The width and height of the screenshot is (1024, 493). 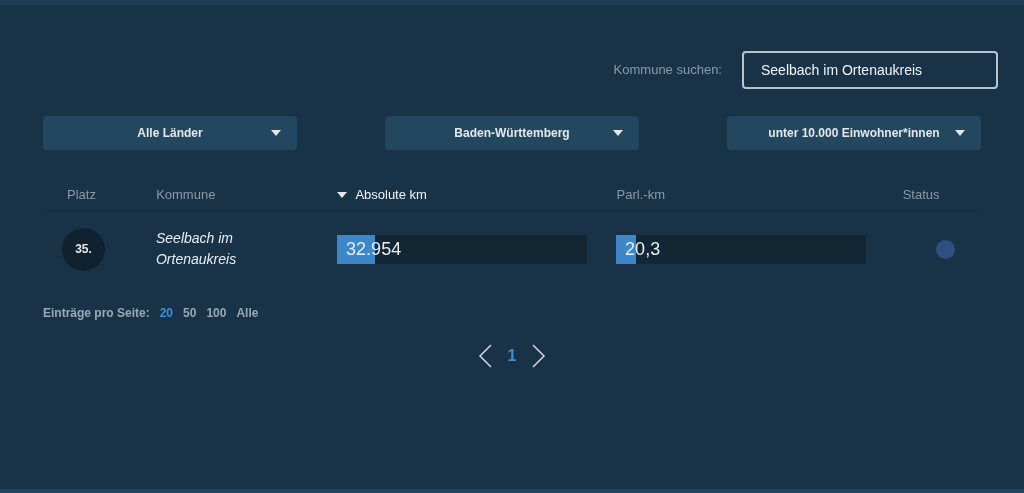 What do you see at coordinates (391, 194) in the screenshot?
I see `column-header: Absolute km` at bounding box center [391, 194].